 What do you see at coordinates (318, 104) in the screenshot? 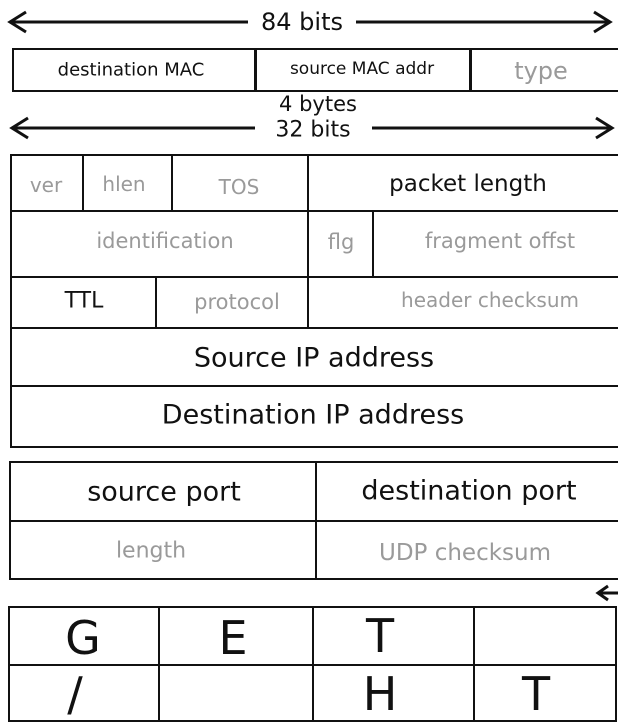
I see `ip-bytes-label: 4 bytes` at bounding box center [318, 104].